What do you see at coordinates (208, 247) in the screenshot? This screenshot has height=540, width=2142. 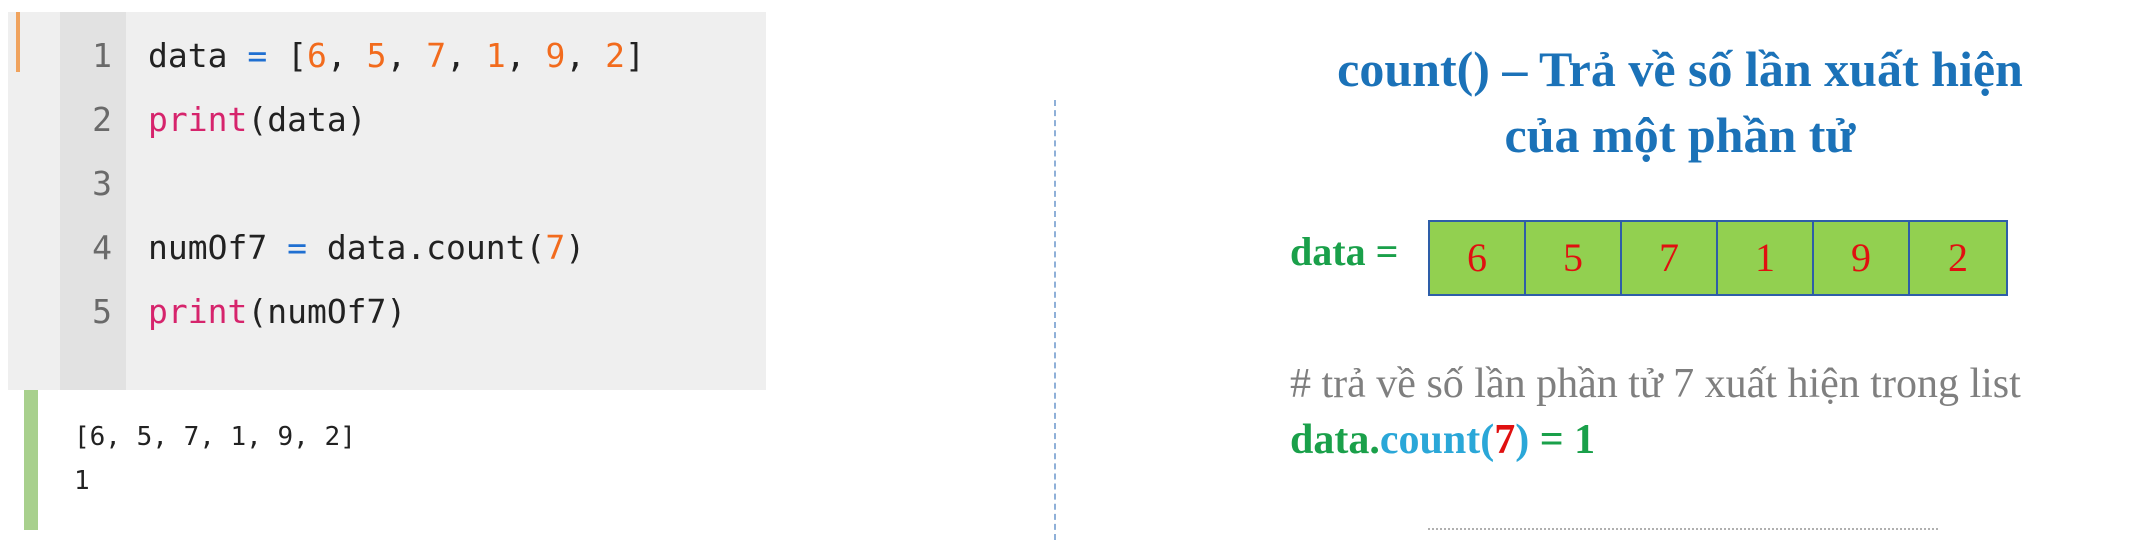 I see `code-token: numOf7` at bounding box center [208, 247].